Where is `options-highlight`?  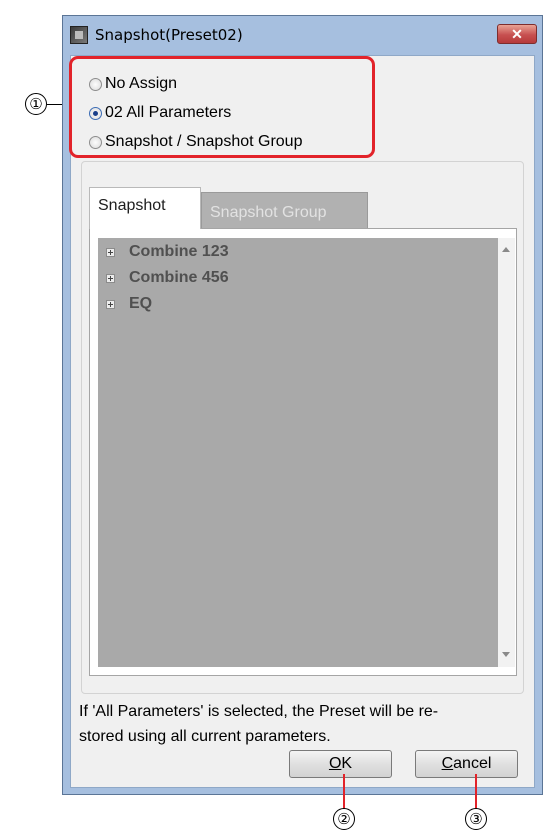 options-highlight is located at coordinates (222, 107).